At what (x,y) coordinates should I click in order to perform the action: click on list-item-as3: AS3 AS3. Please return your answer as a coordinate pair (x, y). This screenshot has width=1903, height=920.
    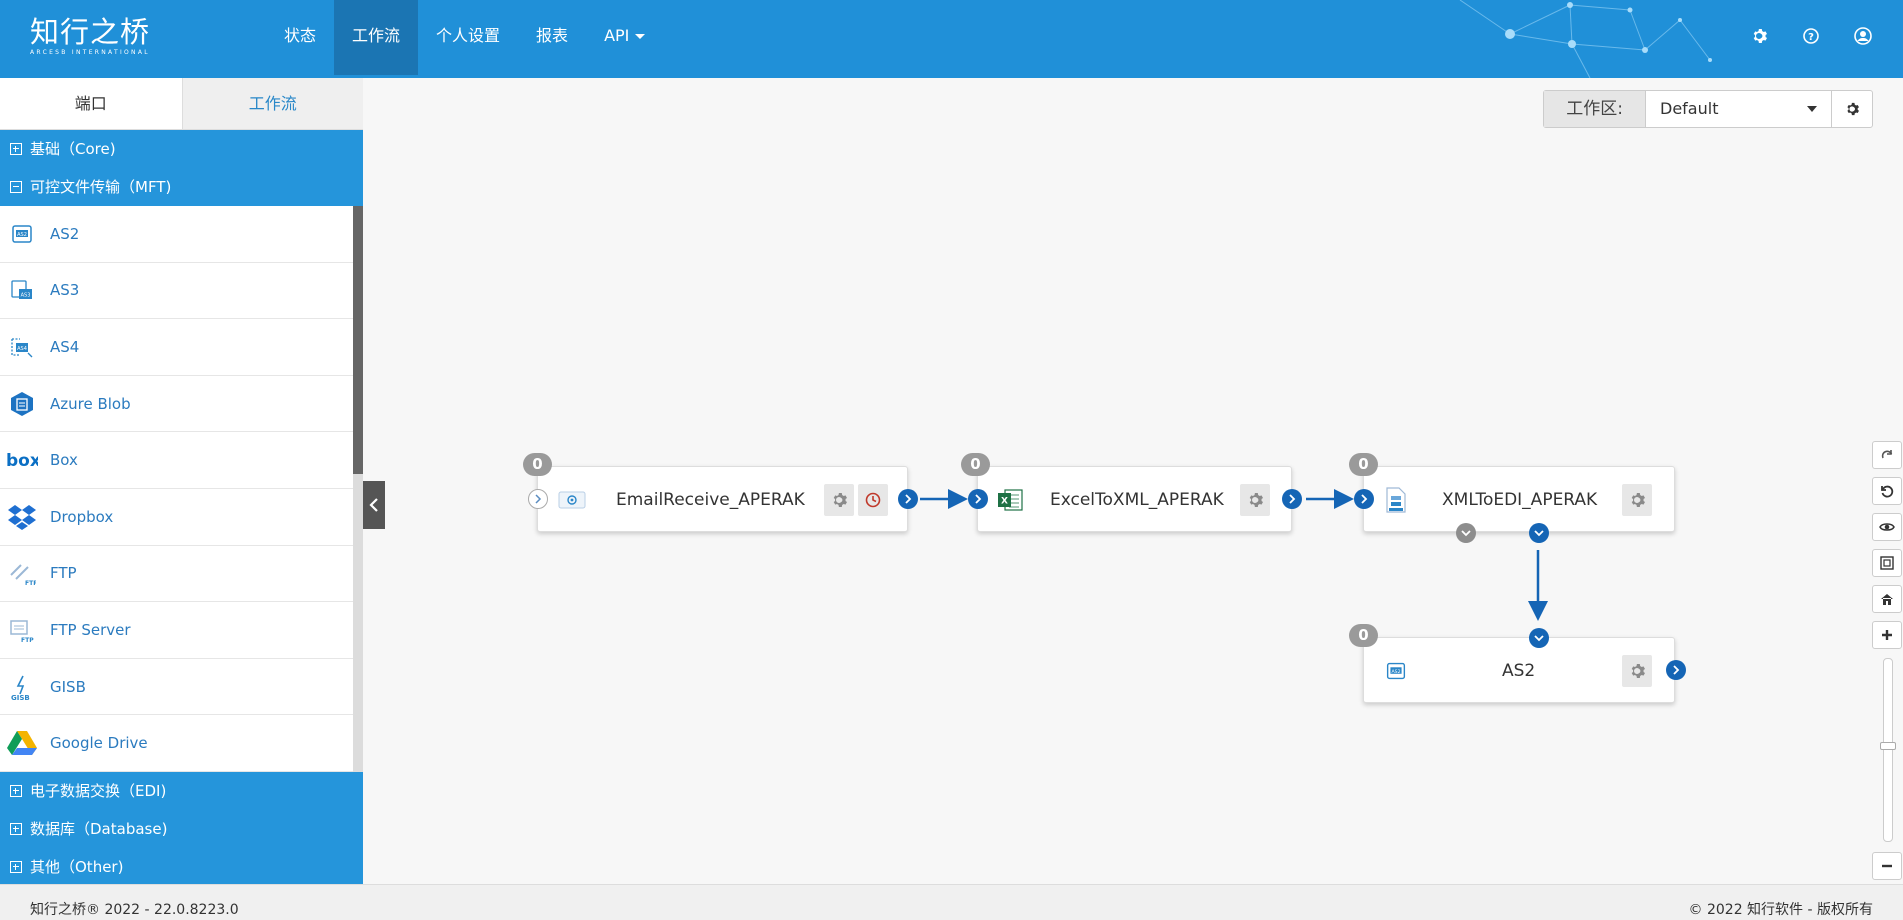
    Looking at the image, I should click on (176, 291).